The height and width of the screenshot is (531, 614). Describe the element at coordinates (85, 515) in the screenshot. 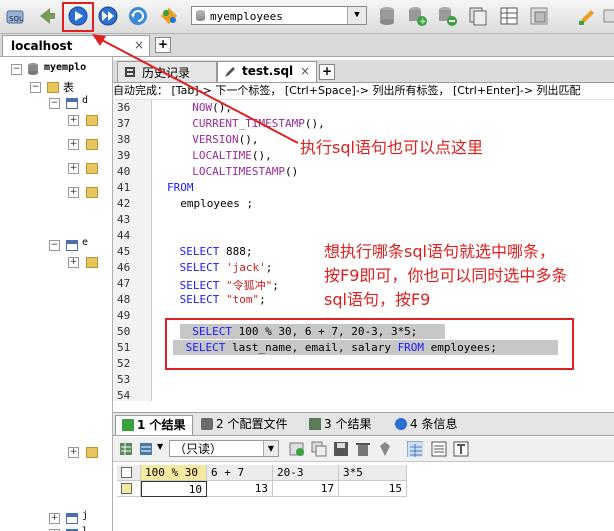

I see `tree-node-j: j` at that location.